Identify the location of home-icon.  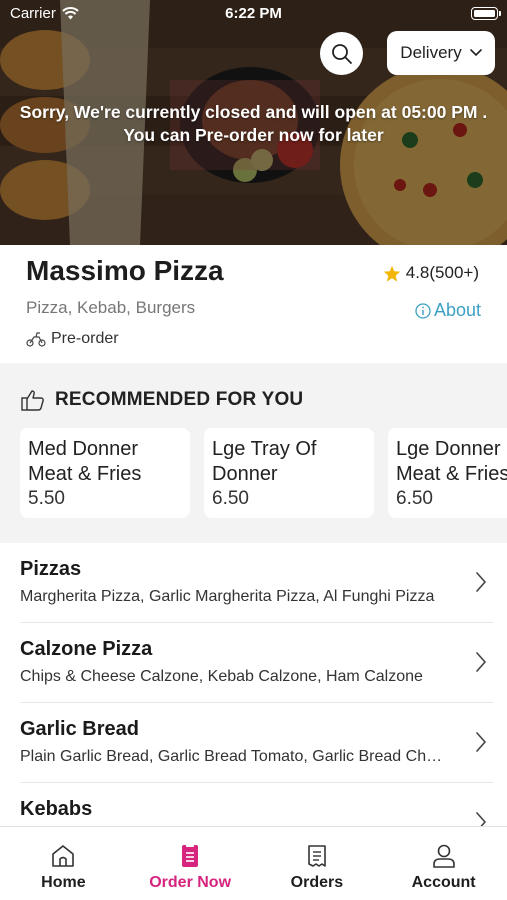
(63, 856).